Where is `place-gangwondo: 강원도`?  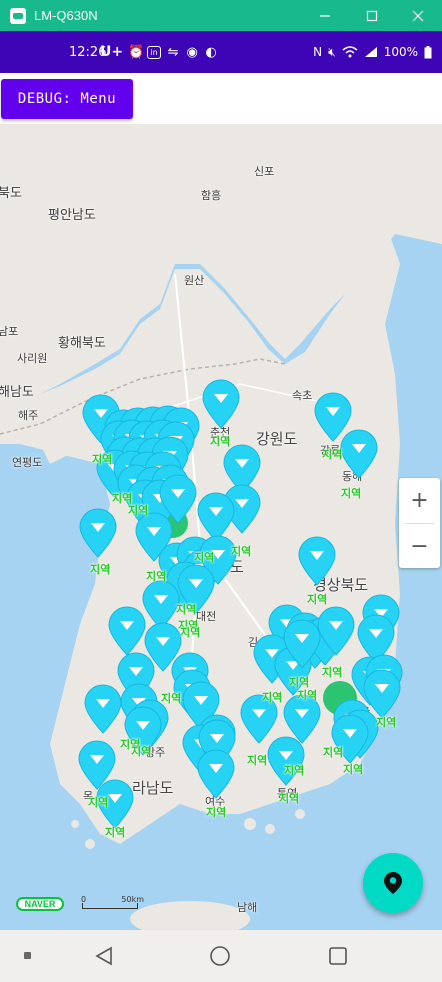
place-gangwondo: 강원도 is located at coordinates (277, 439).